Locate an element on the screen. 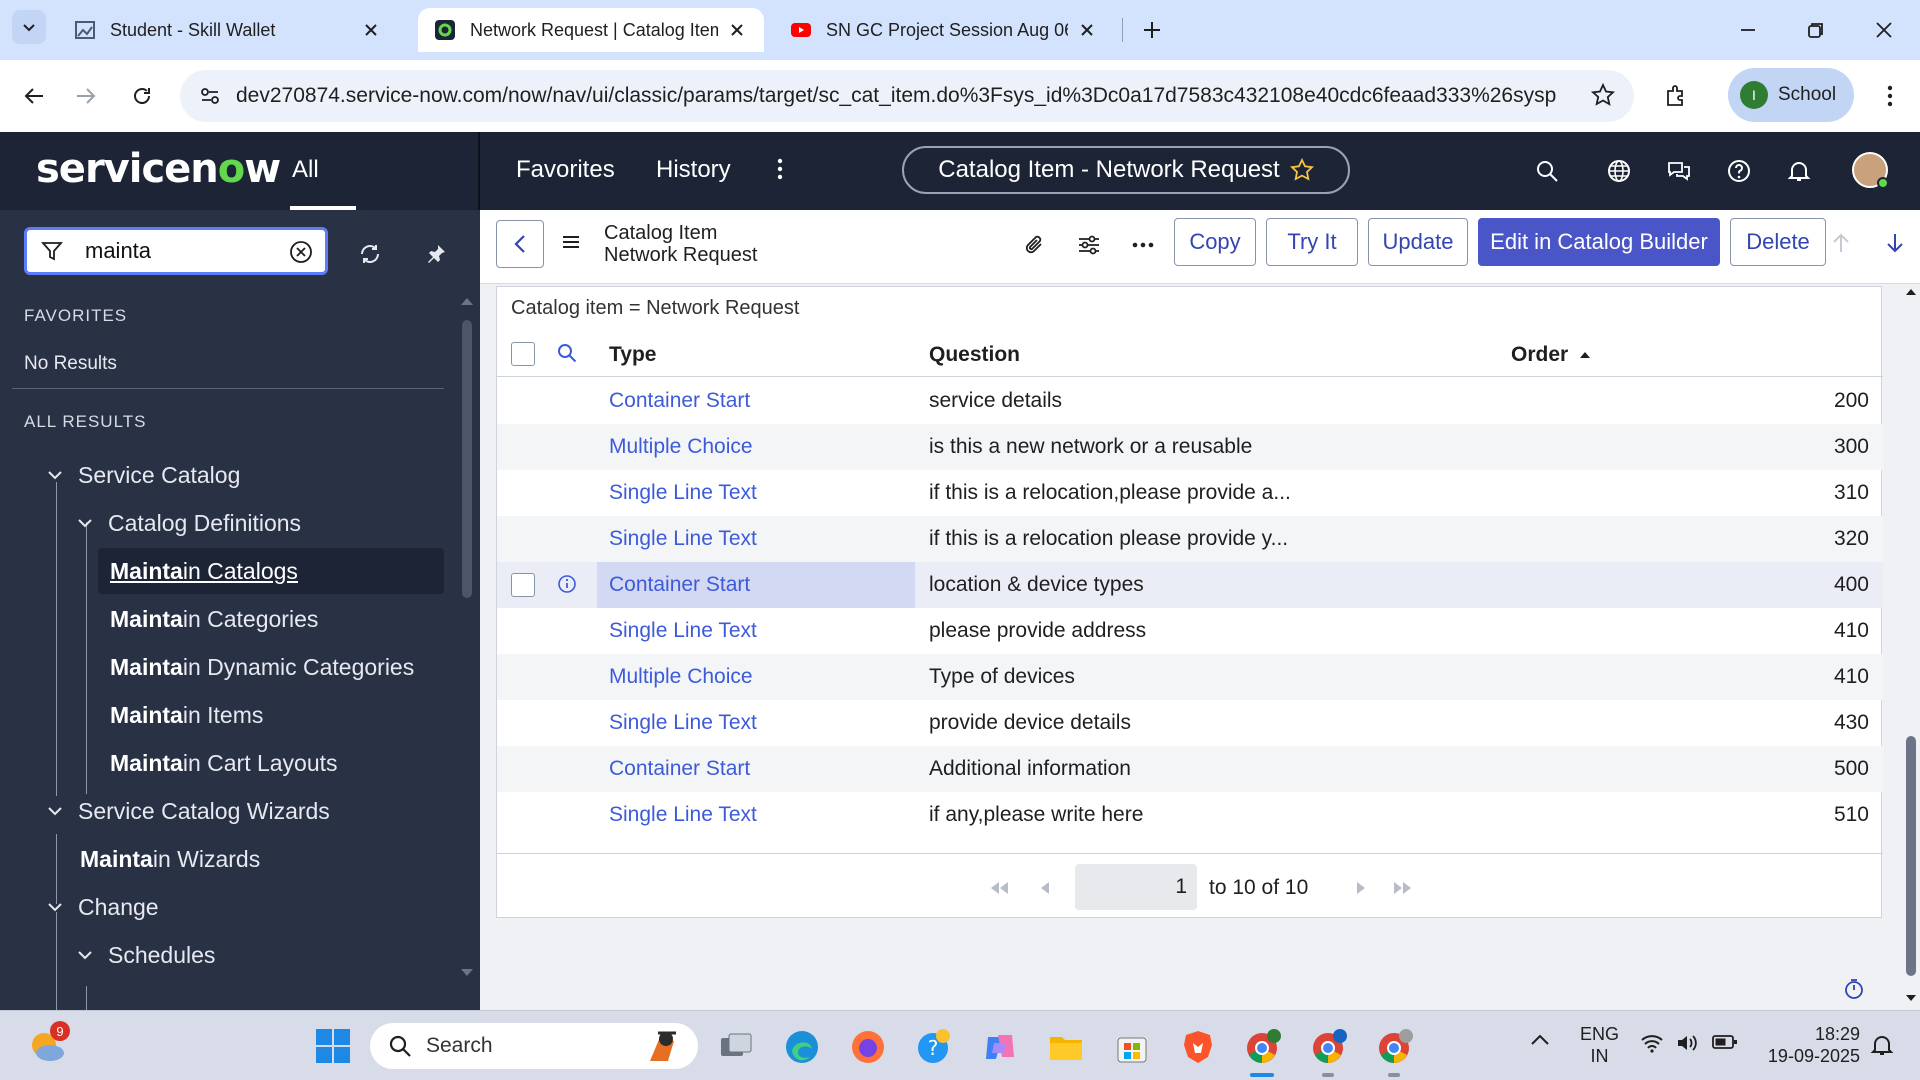  nav-item-service-catalog: Service Catalog is located at coordinates (143, 475).